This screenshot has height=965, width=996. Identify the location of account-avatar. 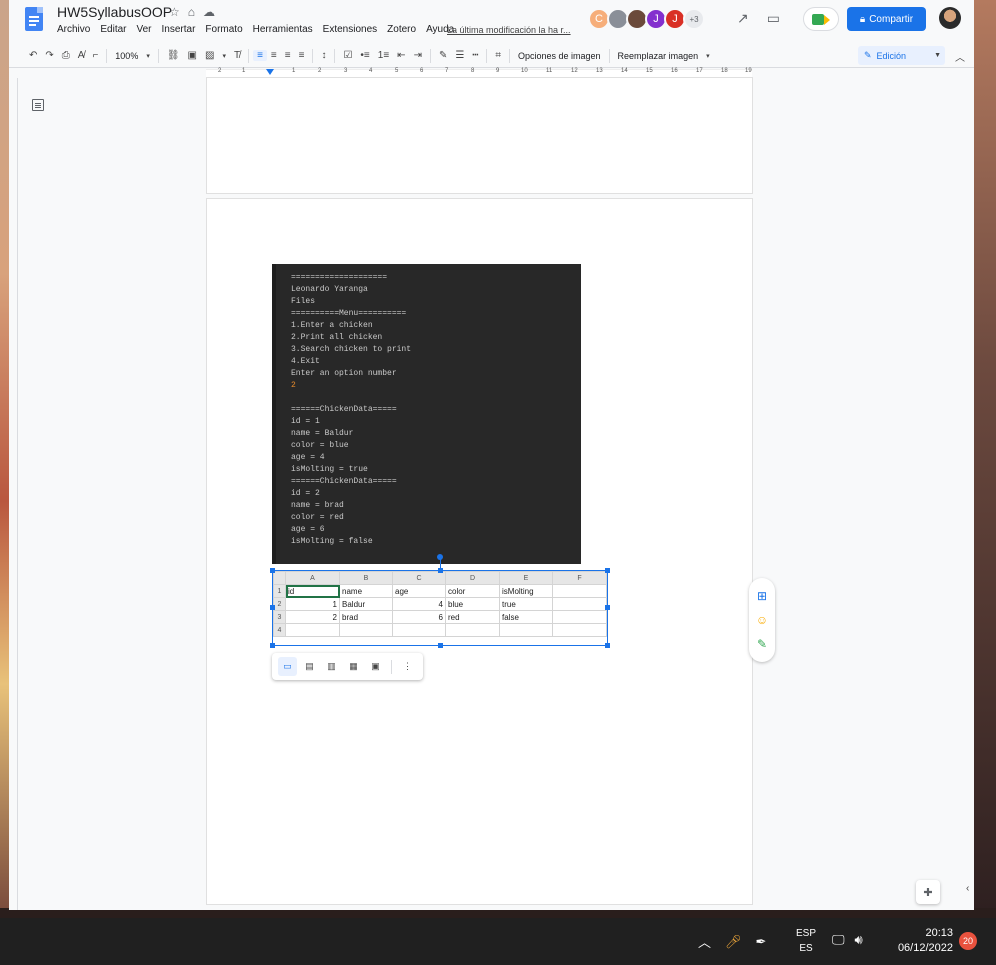
(950, 18).